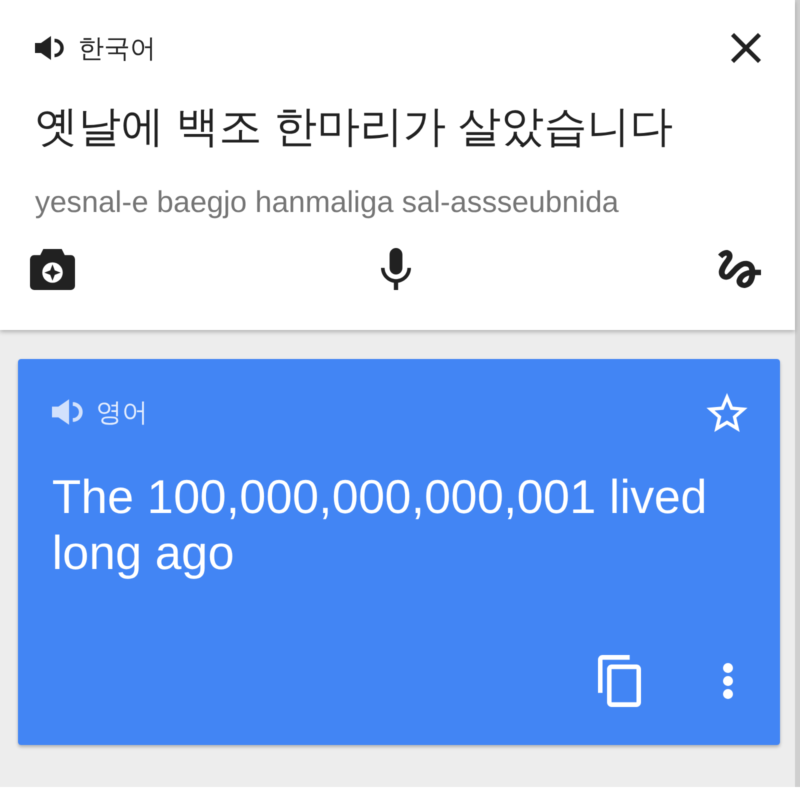 This screenshot has height=812, width=800. What do you see at coordinates (117, 48) in the screenshot?
I see `source-language-label: 한국어` at bounding box center [117, 48].